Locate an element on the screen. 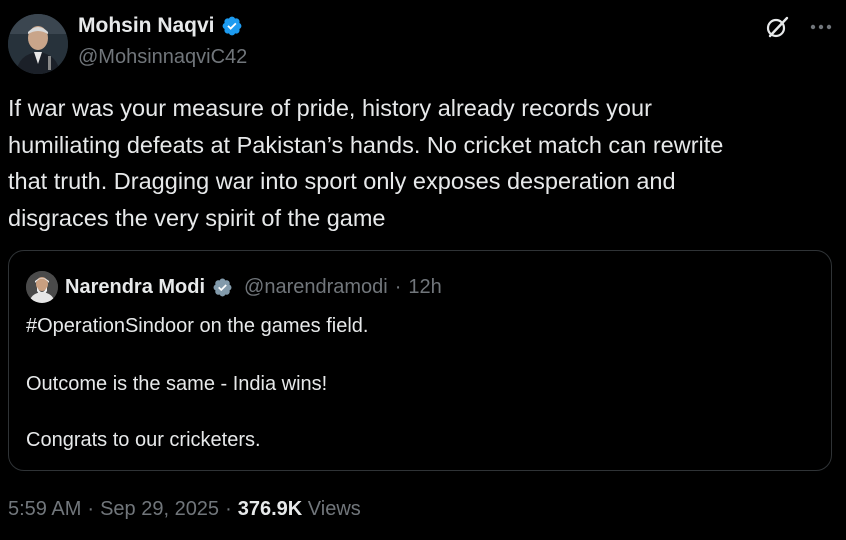 The width and height of the screenshot is (846, 540). tweet-meta: 5:59 AM · Sep 29, 2025 · 376.9K Views is located at coordinates (184, 509).